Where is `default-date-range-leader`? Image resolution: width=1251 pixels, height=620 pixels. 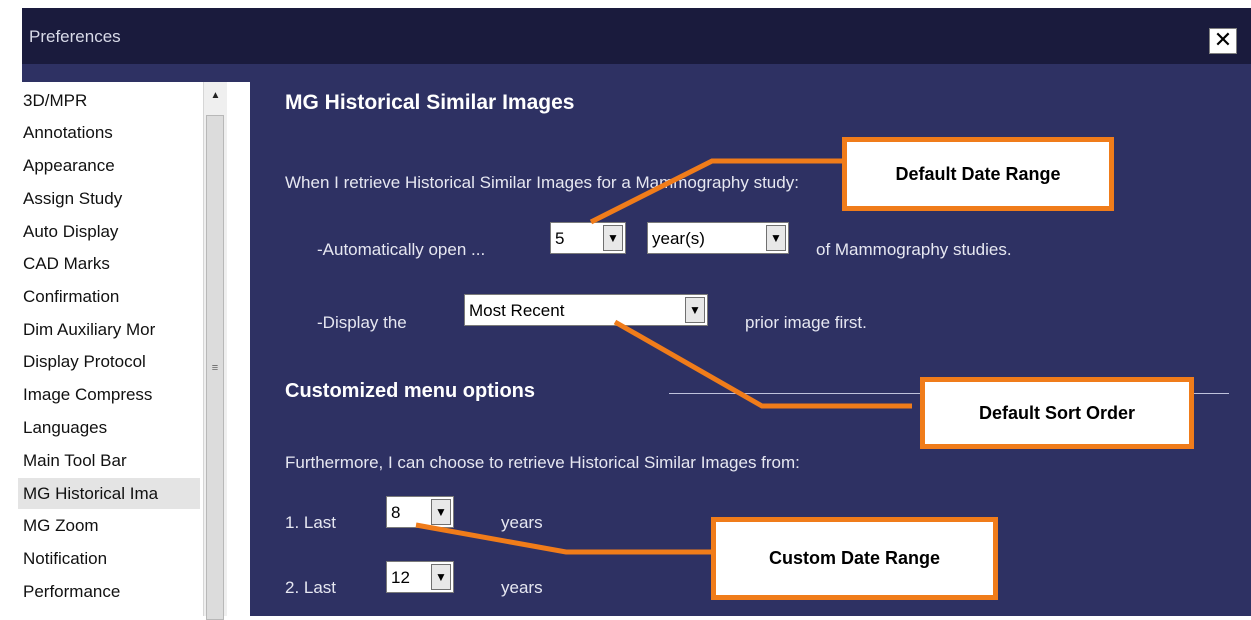 default-date-range-leader is located at coordinates (715, 191).